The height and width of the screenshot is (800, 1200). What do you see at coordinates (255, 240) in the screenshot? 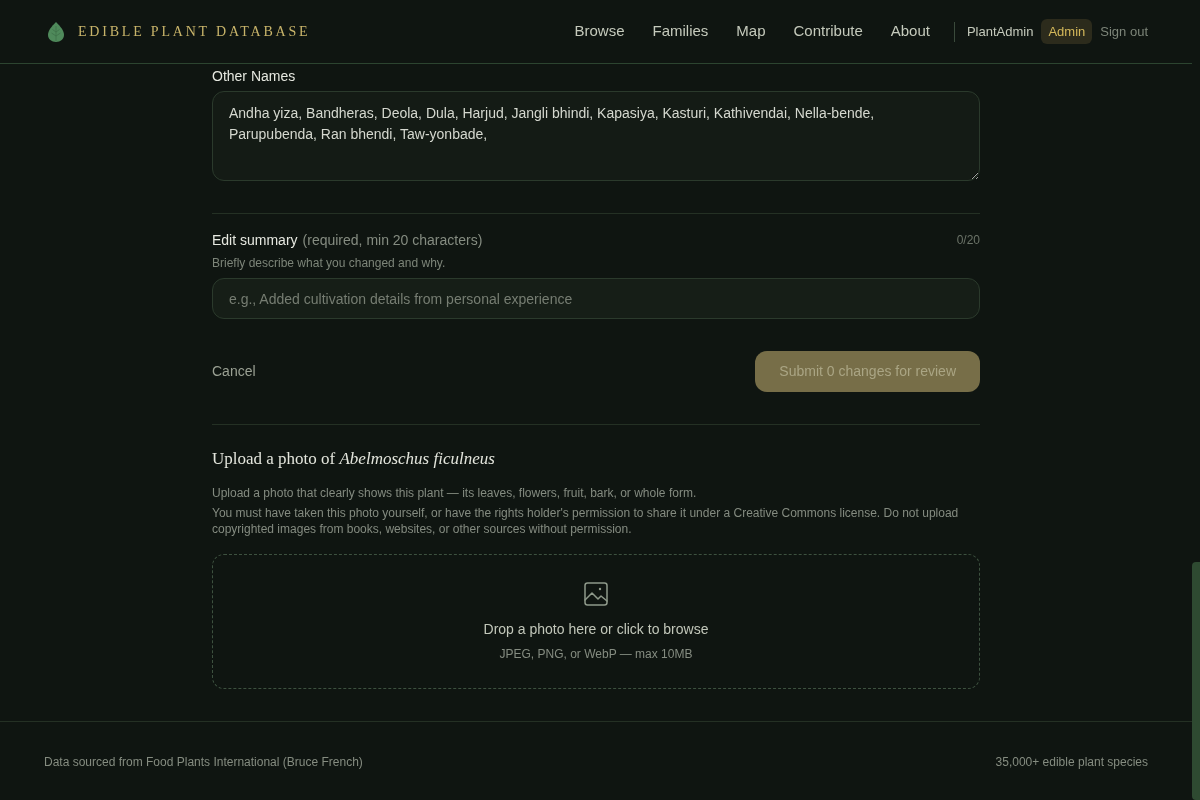
I see `field-label: Edit summary` at bounding box center [255, 240].